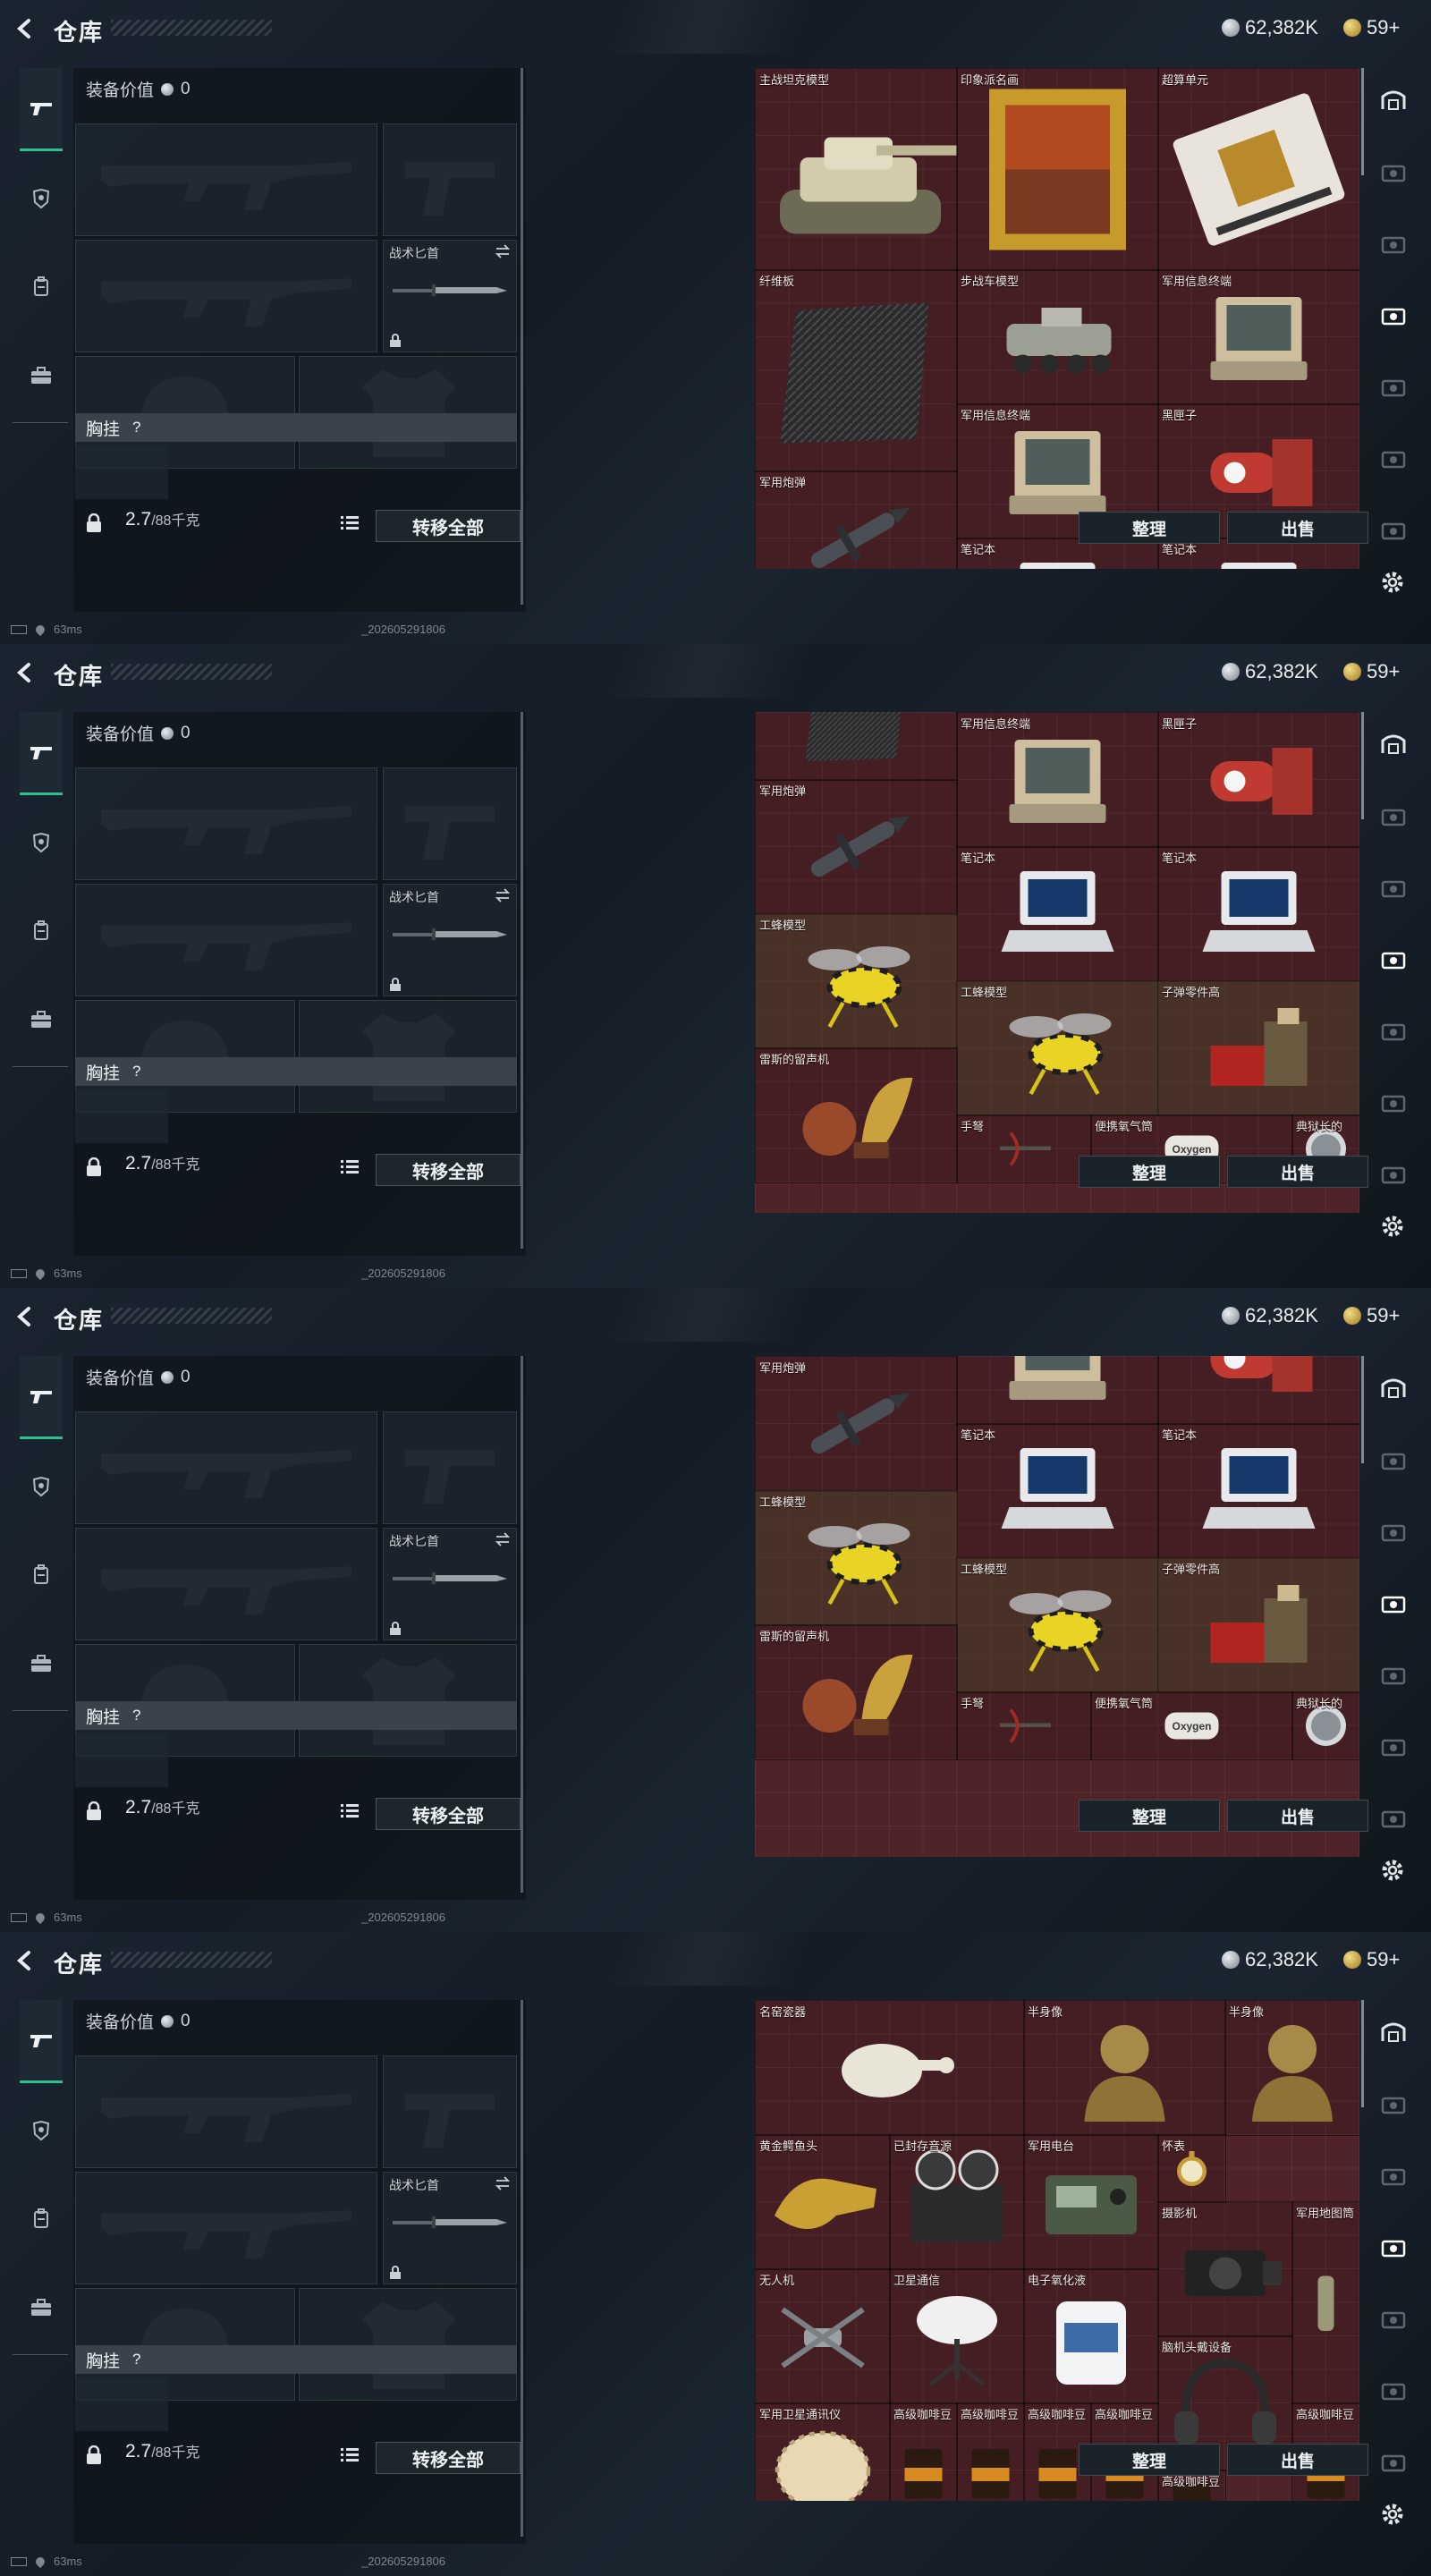 The height and width of the screenshot is (2576, 1431). What do you see at coordinates (1192, 1725) in the screenshot?
I see `stash-item: Oxygen 便携氧气筒` at bounding box center [1192, 1725].